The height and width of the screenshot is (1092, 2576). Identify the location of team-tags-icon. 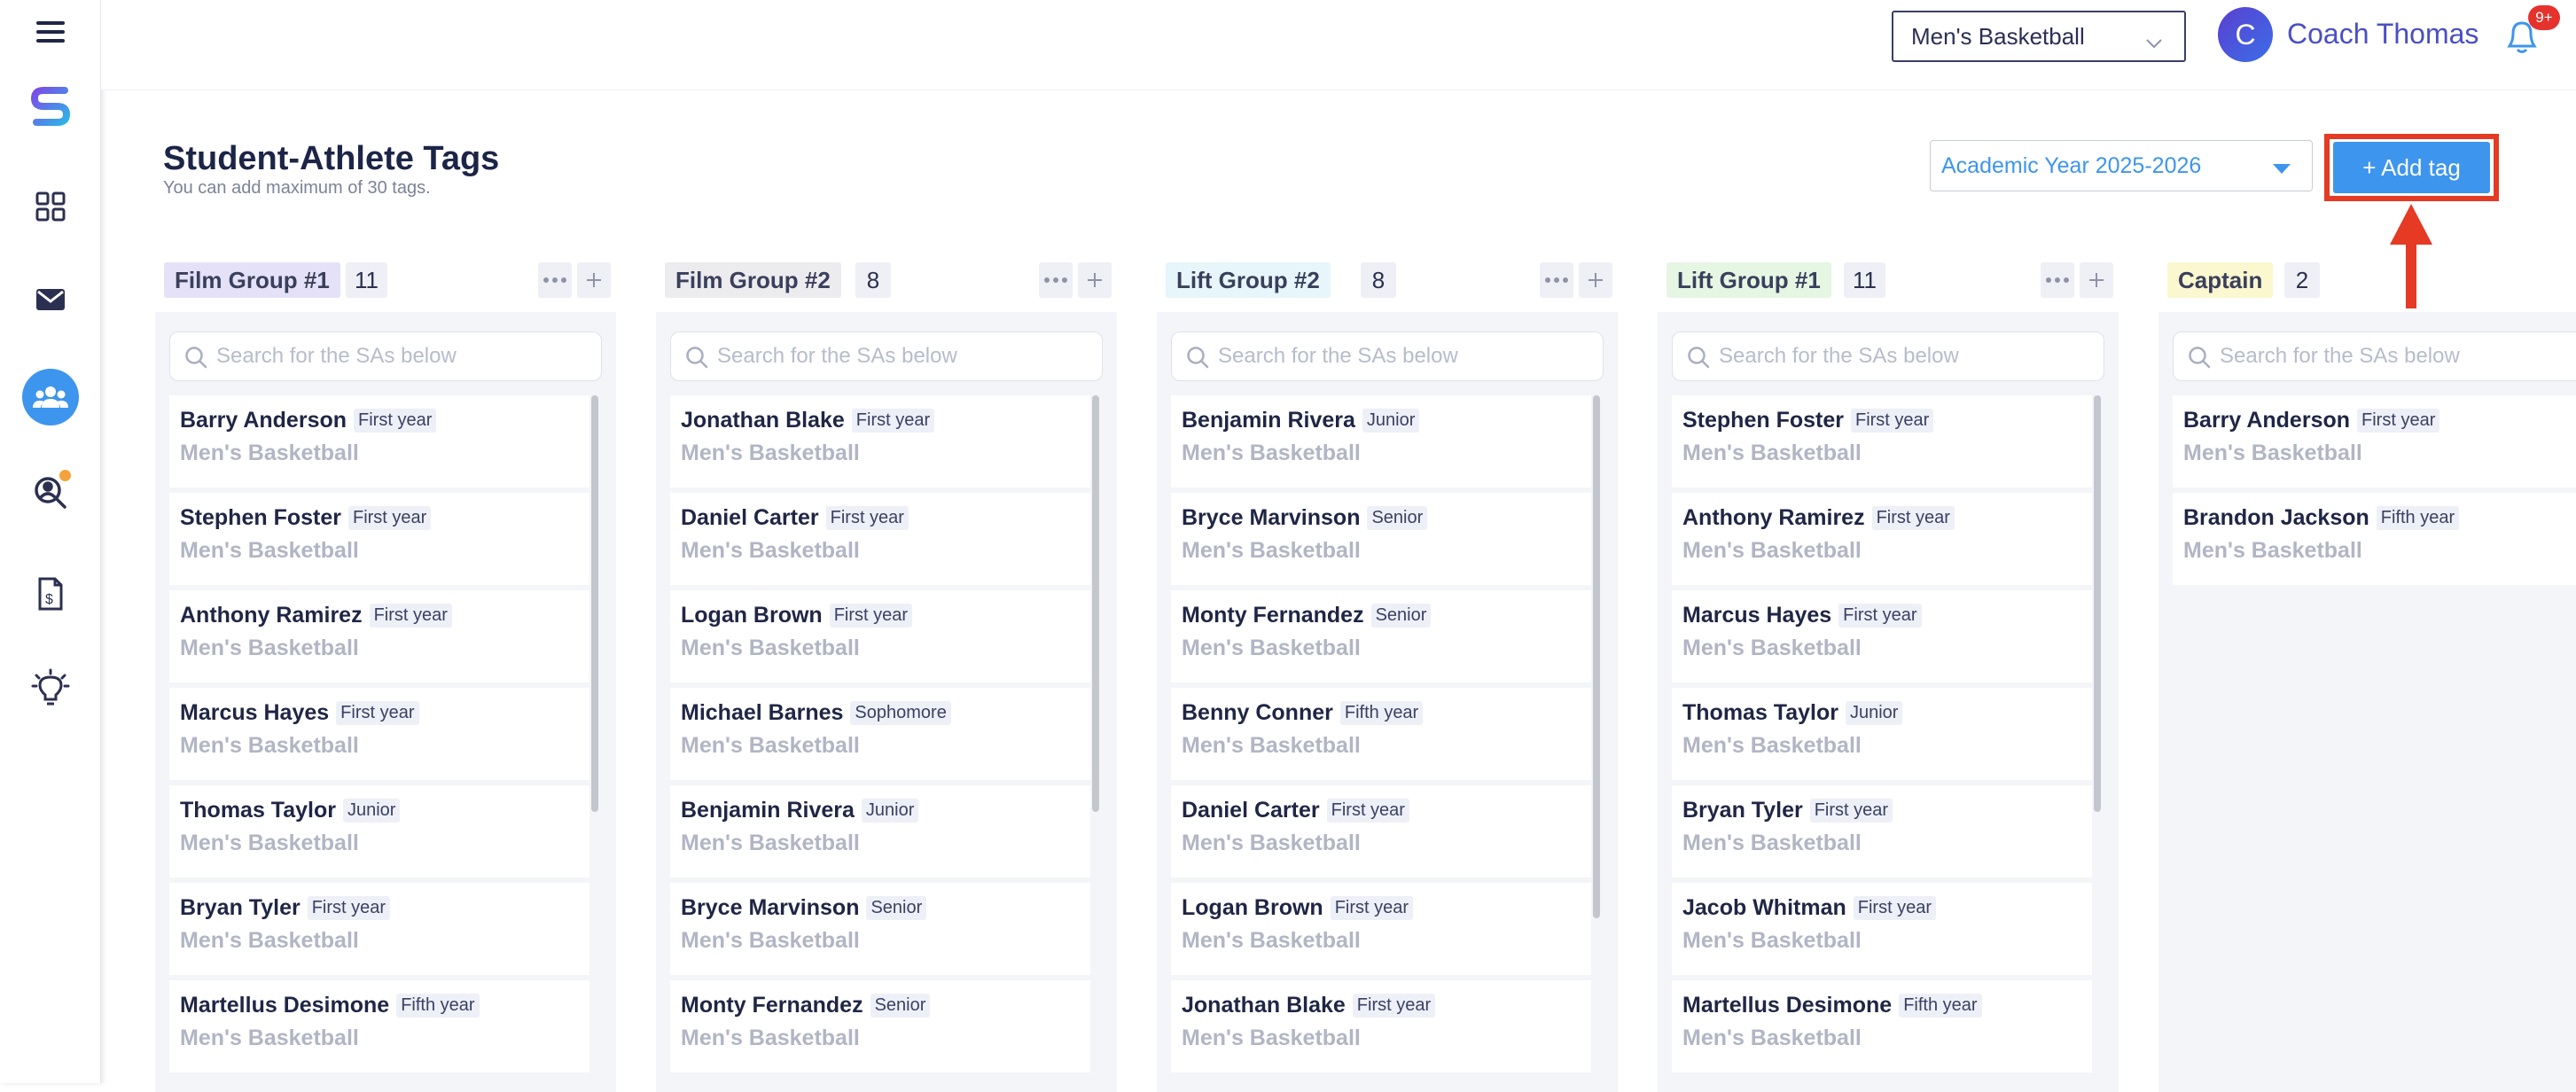
(50, 397).